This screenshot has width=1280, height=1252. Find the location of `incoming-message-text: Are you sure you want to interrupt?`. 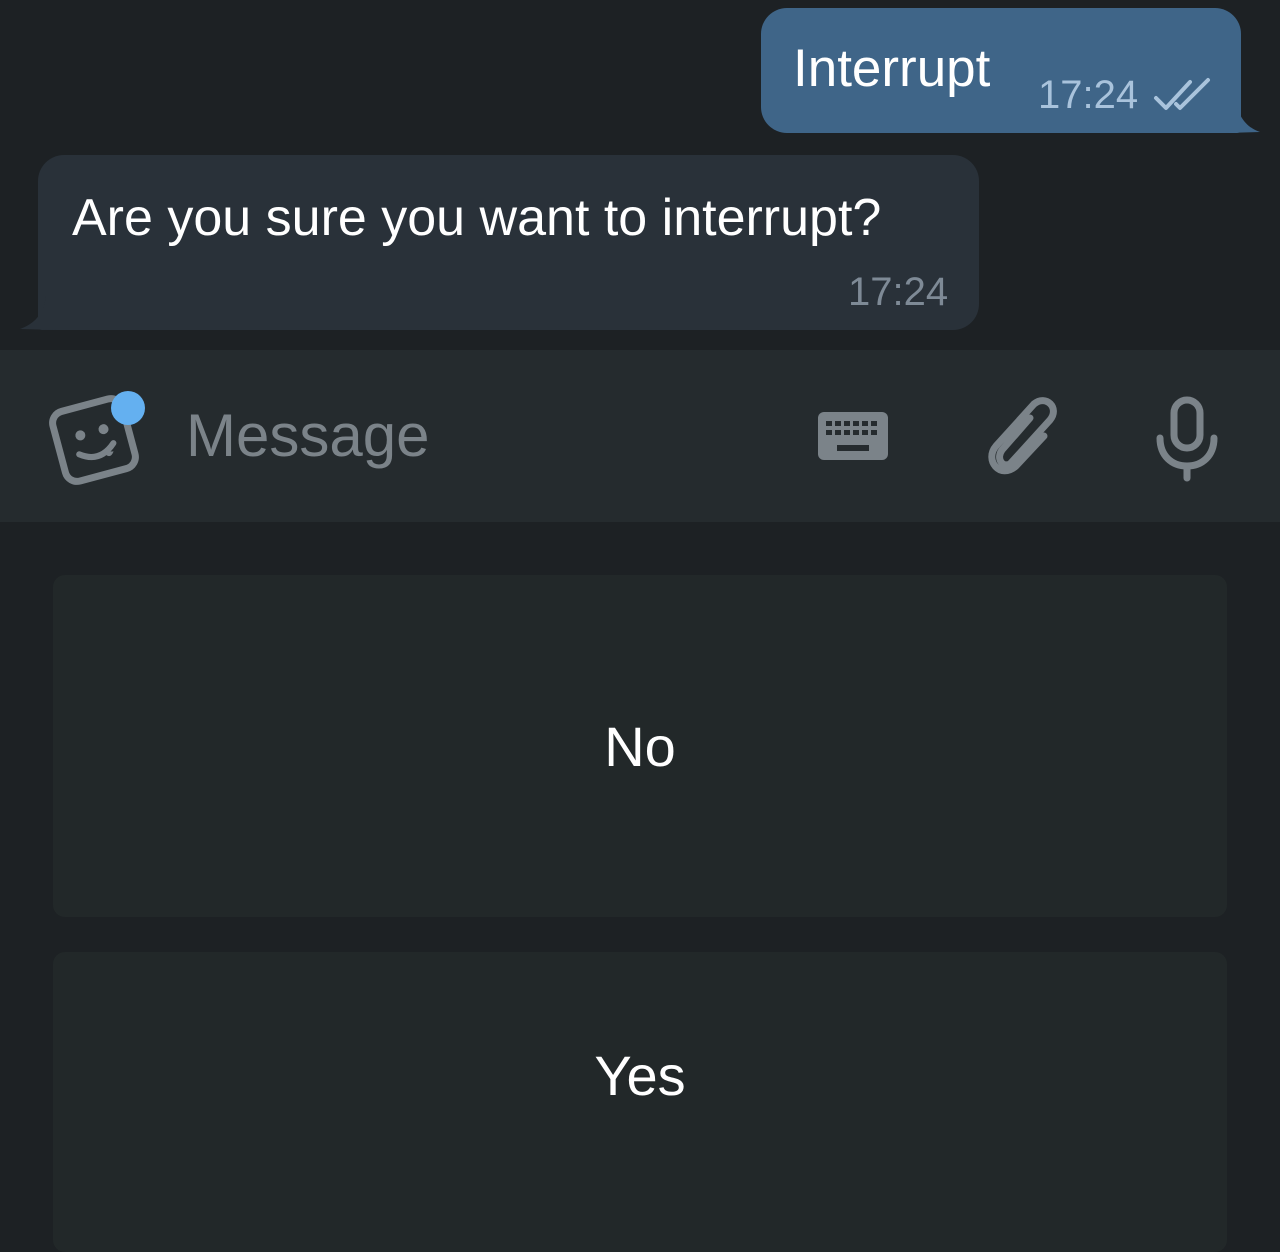

incoming-message-text: Are you sure you want to interrupt? is located at coordinates (477, 218).